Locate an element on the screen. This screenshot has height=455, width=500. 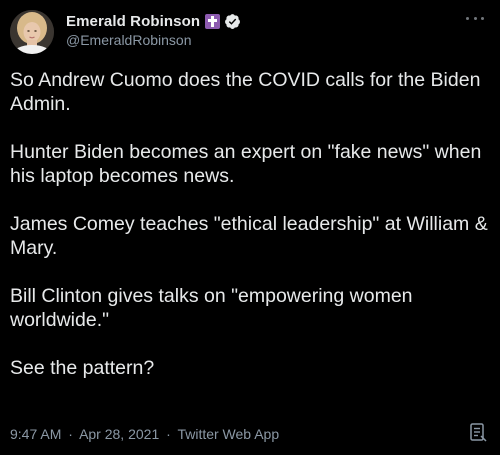
tweet-paragraph: See the pattern? is located at coordinates (82, 368).